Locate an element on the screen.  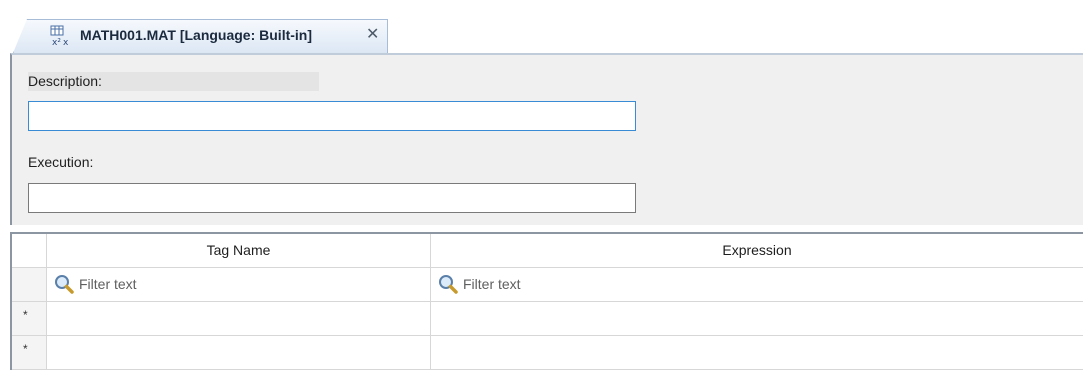
row-header is located at coordinates (29, 285).